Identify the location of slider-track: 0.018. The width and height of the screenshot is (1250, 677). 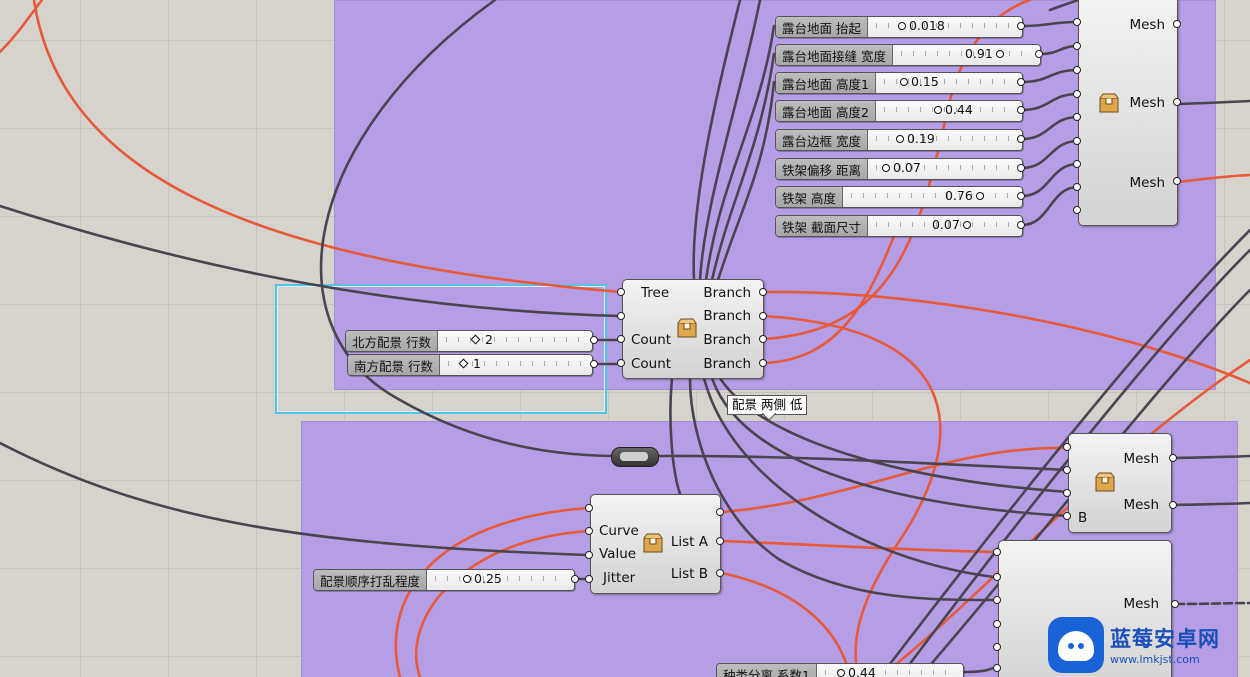
(944, 27).